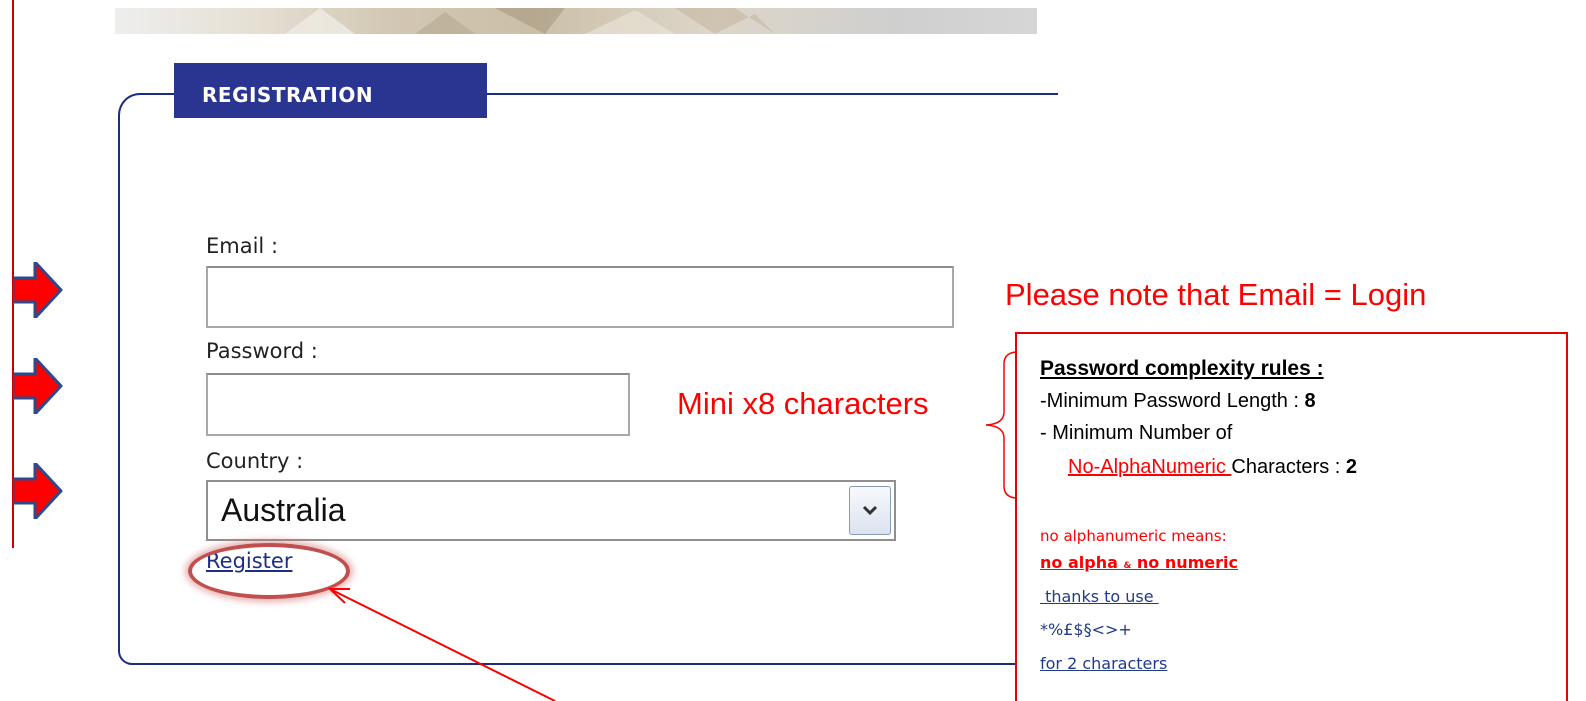  I want to click on registration-legend: REGISTRATION, so click(330, 90).